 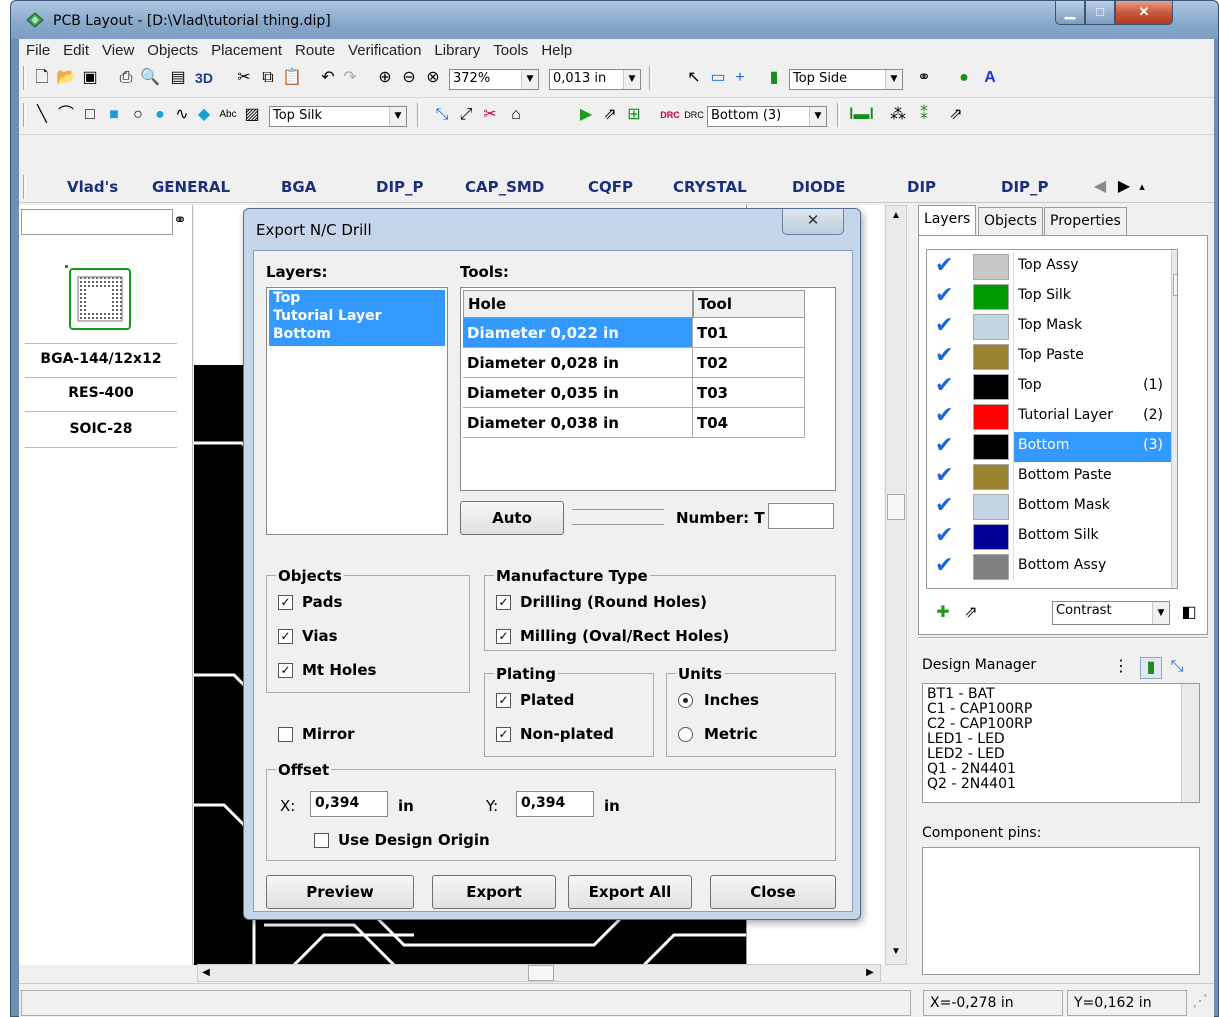 I want to click on zoom-fit-icon: ⊗, so click(x=433, y=78).